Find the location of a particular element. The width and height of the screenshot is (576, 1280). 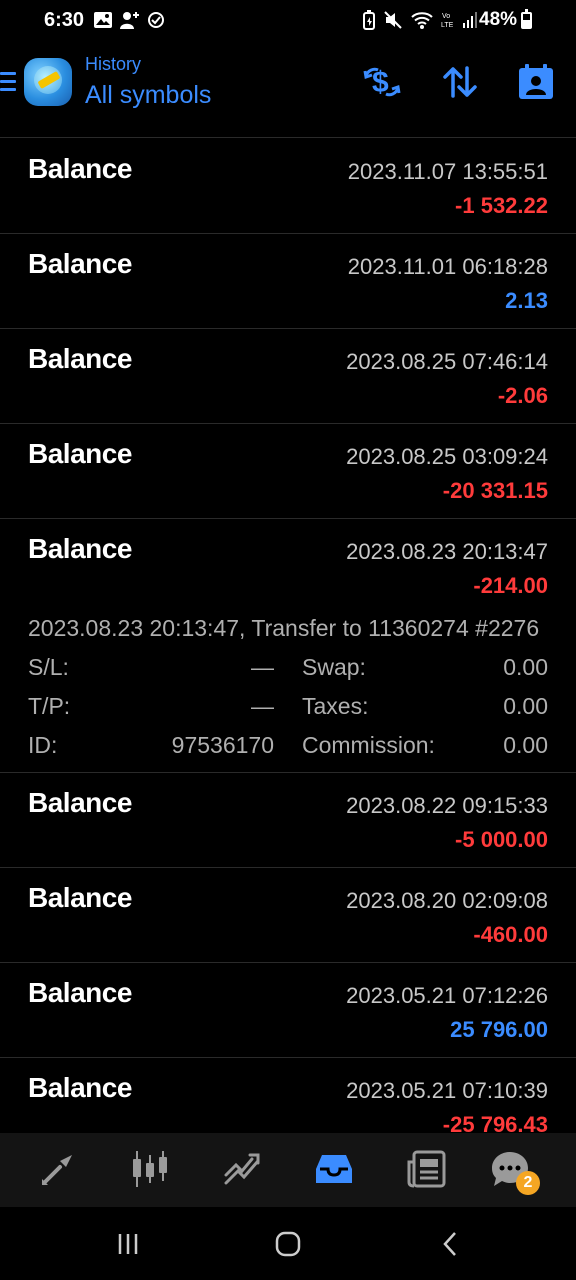

sort-button is located at coordinates (460, 82).